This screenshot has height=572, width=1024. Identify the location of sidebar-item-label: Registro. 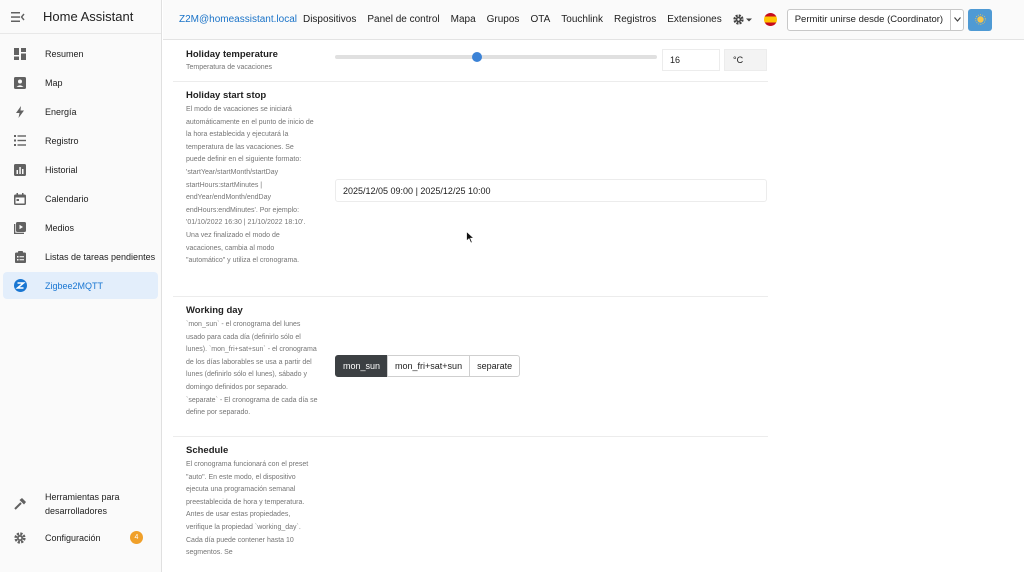
(62, 140).